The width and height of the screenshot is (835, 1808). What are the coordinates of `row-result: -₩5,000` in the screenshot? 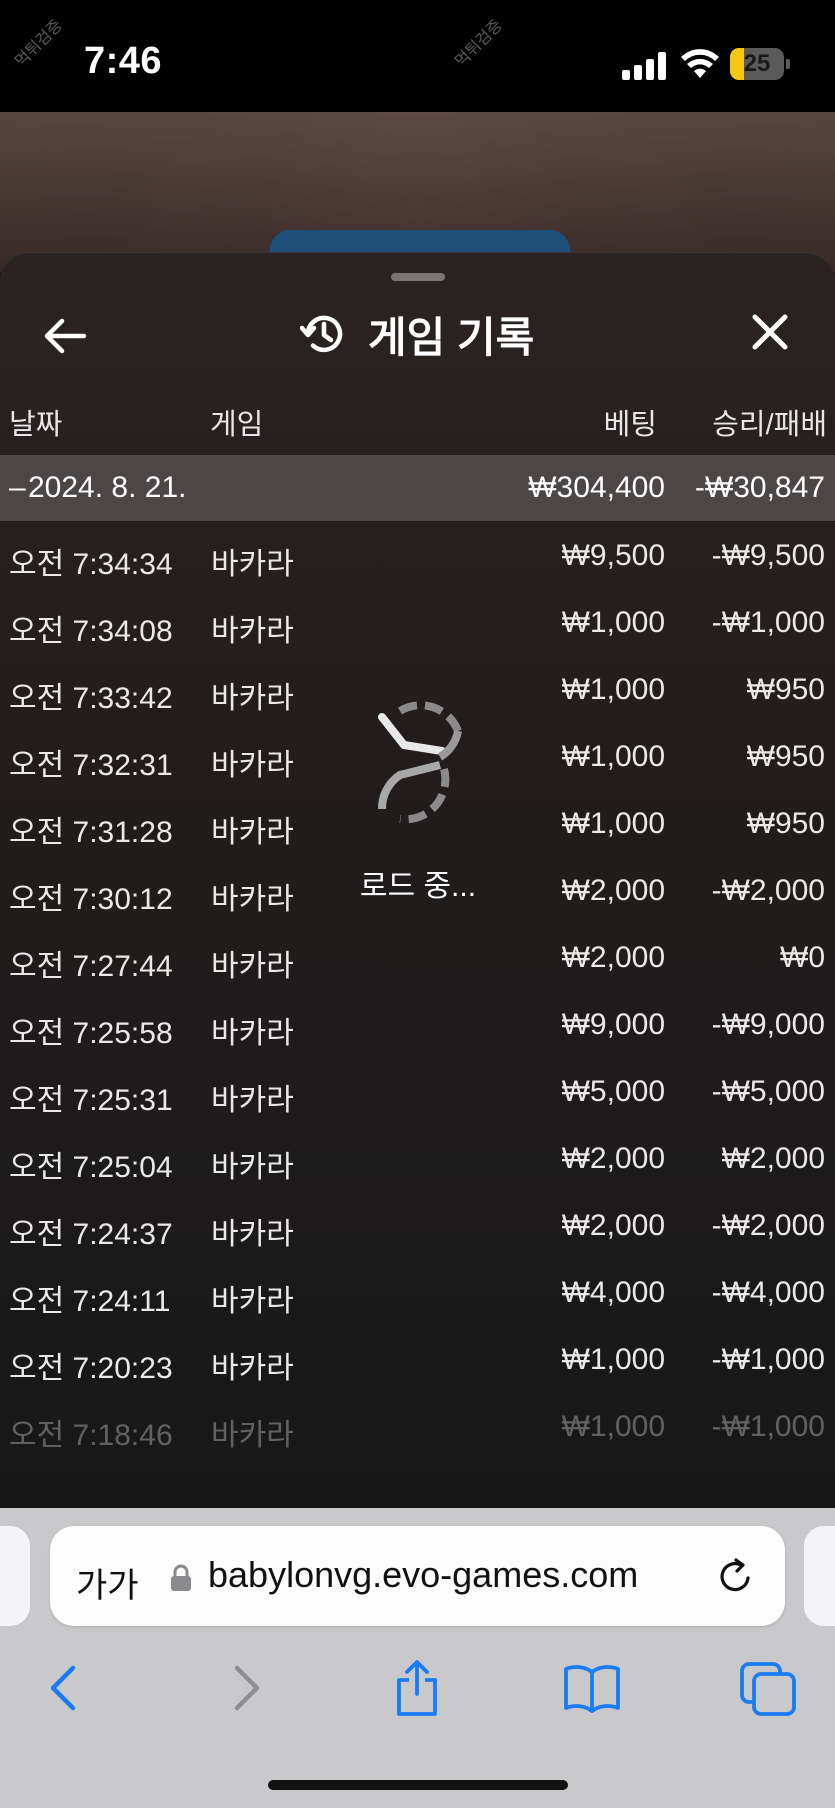 It's located at (768, 1091).